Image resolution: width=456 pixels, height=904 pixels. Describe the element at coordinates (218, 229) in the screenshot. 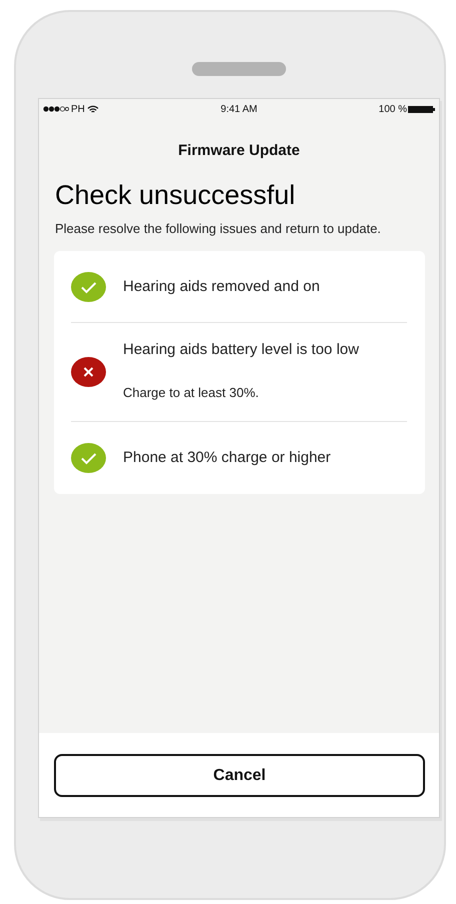

I see `instruction-text: Please resolve the following issues and return to update.` at that location.